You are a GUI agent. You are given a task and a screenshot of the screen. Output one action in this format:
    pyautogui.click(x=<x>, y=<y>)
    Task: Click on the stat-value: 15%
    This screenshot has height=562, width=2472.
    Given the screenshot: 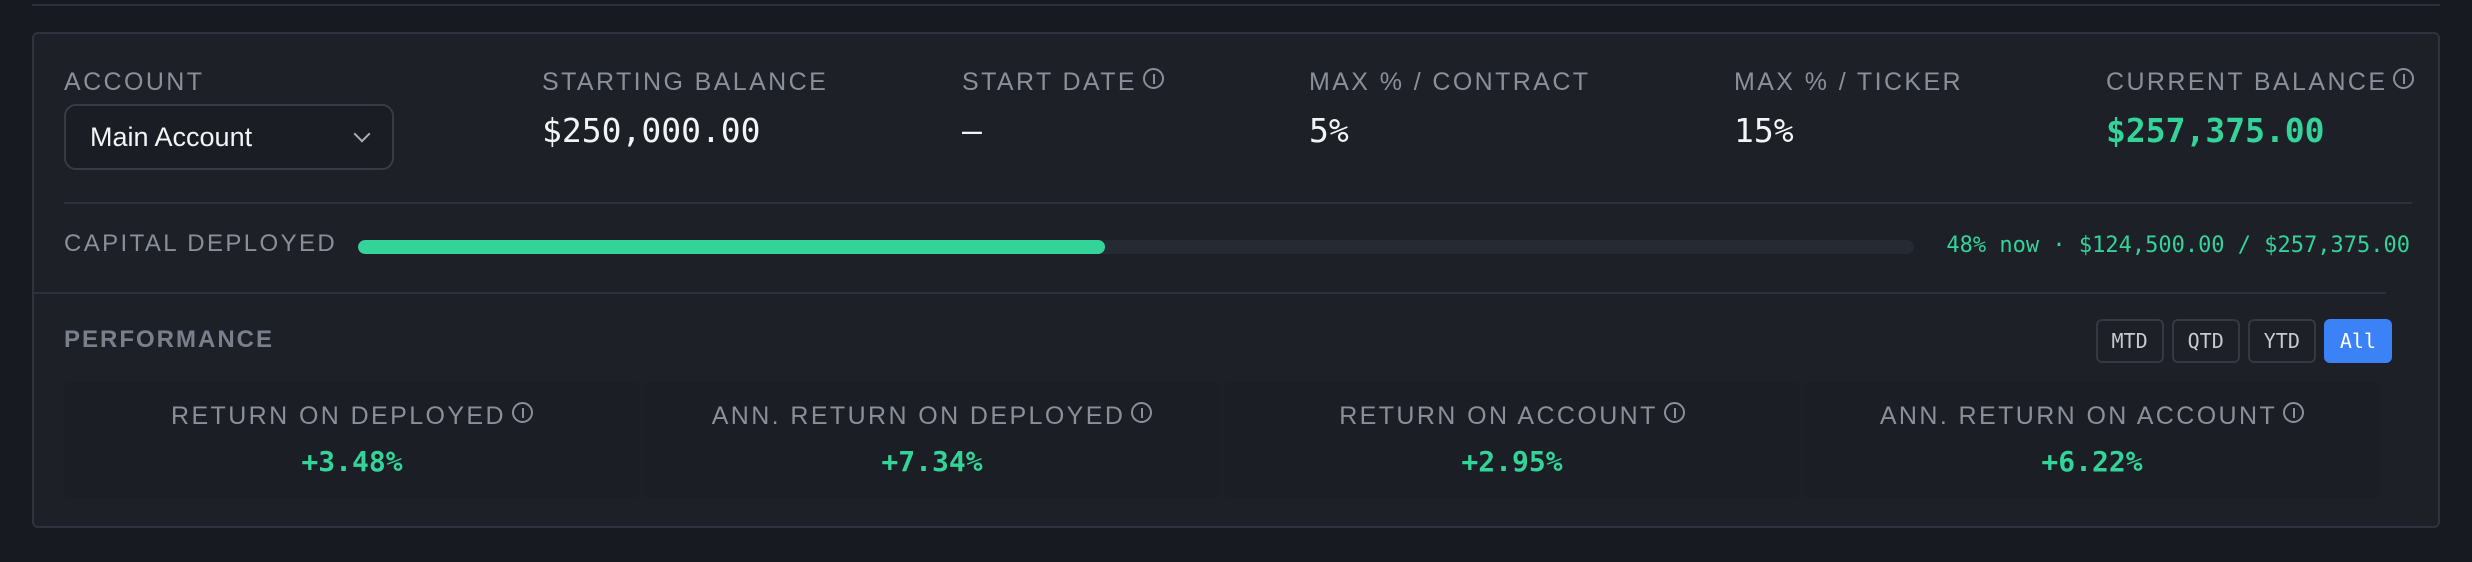 What is the action you would take?
    pyautogui.click(x=1764, y=130)
    